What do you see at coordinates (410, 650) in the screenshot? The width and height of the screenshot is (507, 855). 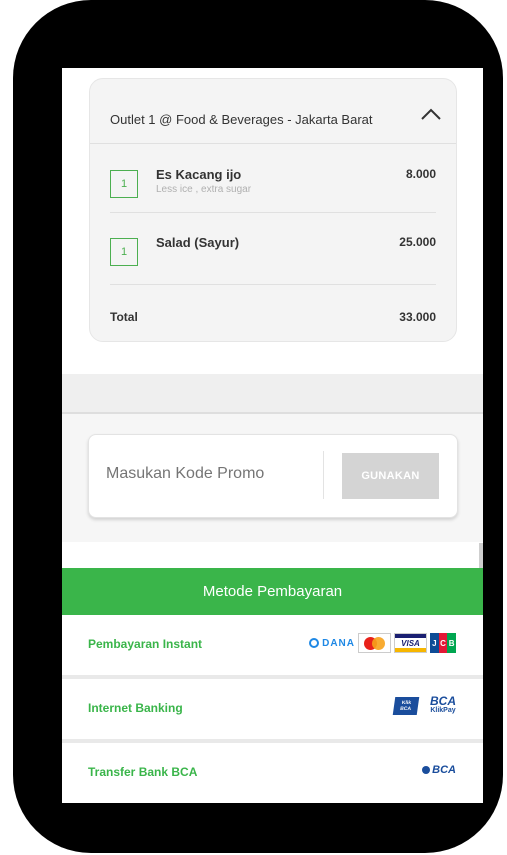 I see `visa-band-gold` at bounding box center [410, 650].